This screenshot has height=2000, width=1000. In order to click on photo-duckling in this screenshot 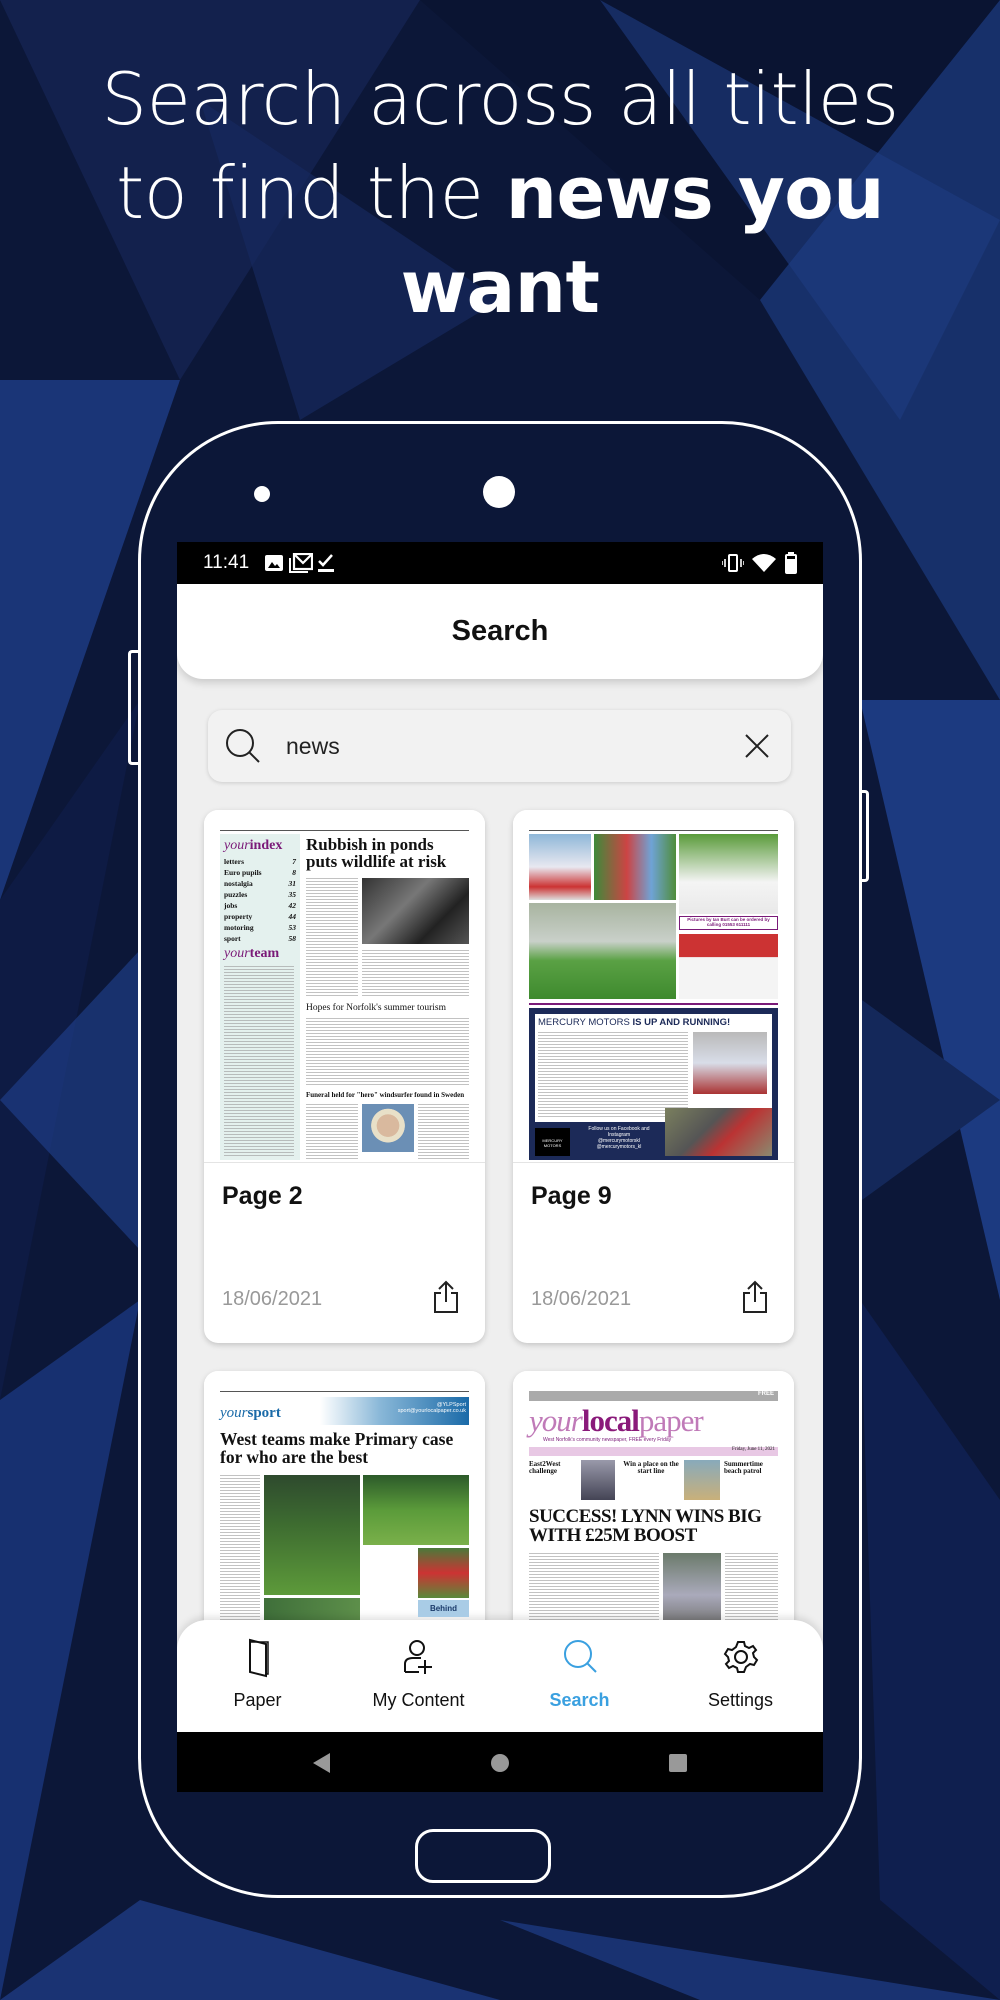, I will do `click(415, 911)`.